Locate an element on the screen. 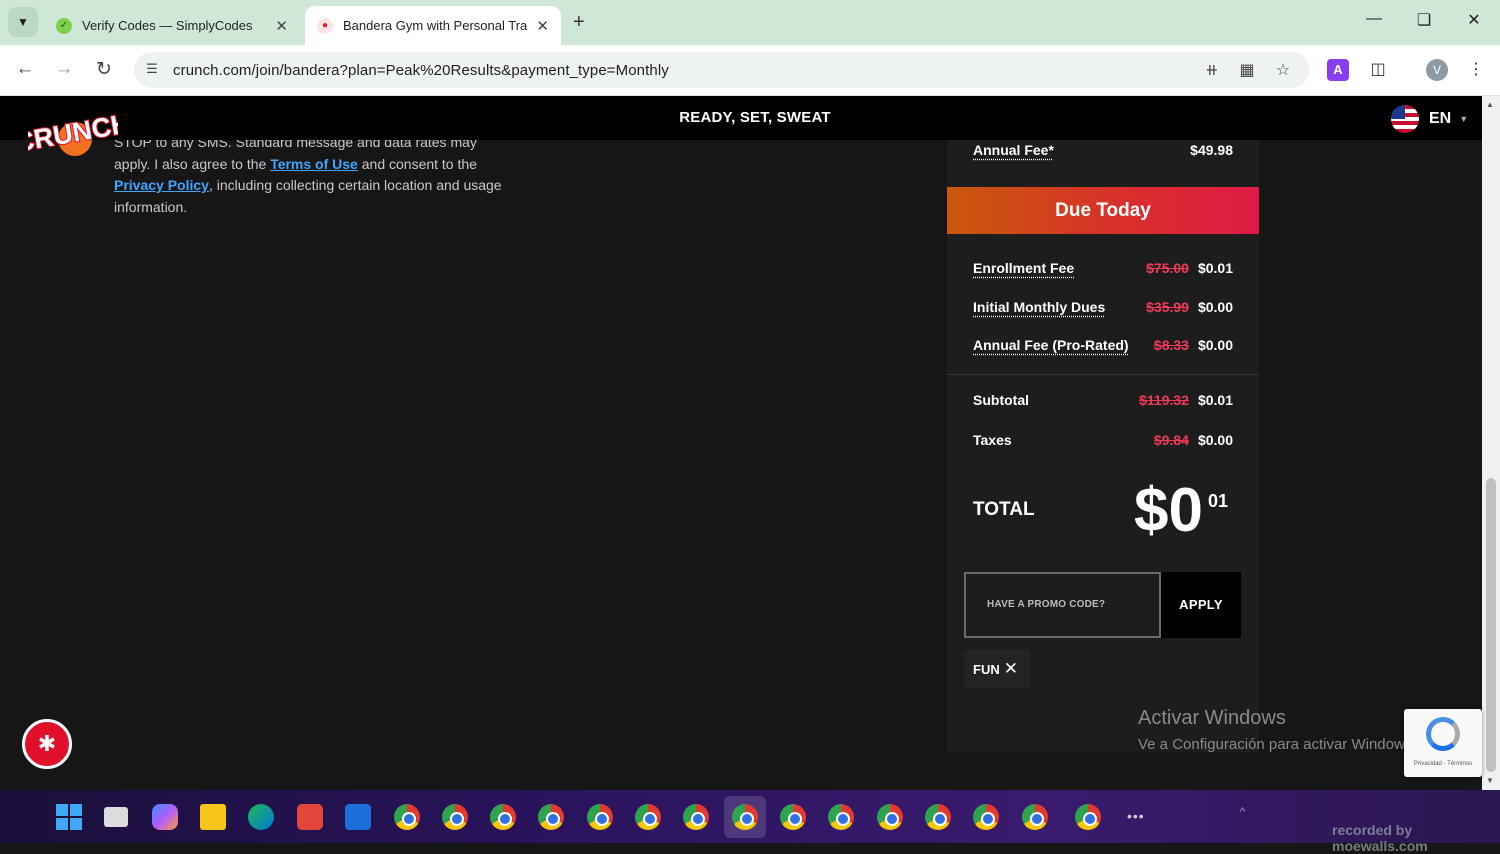 The image size is (1500, 854). eye-slash-icon: ⧺ is located at coordinates (1212, 70).